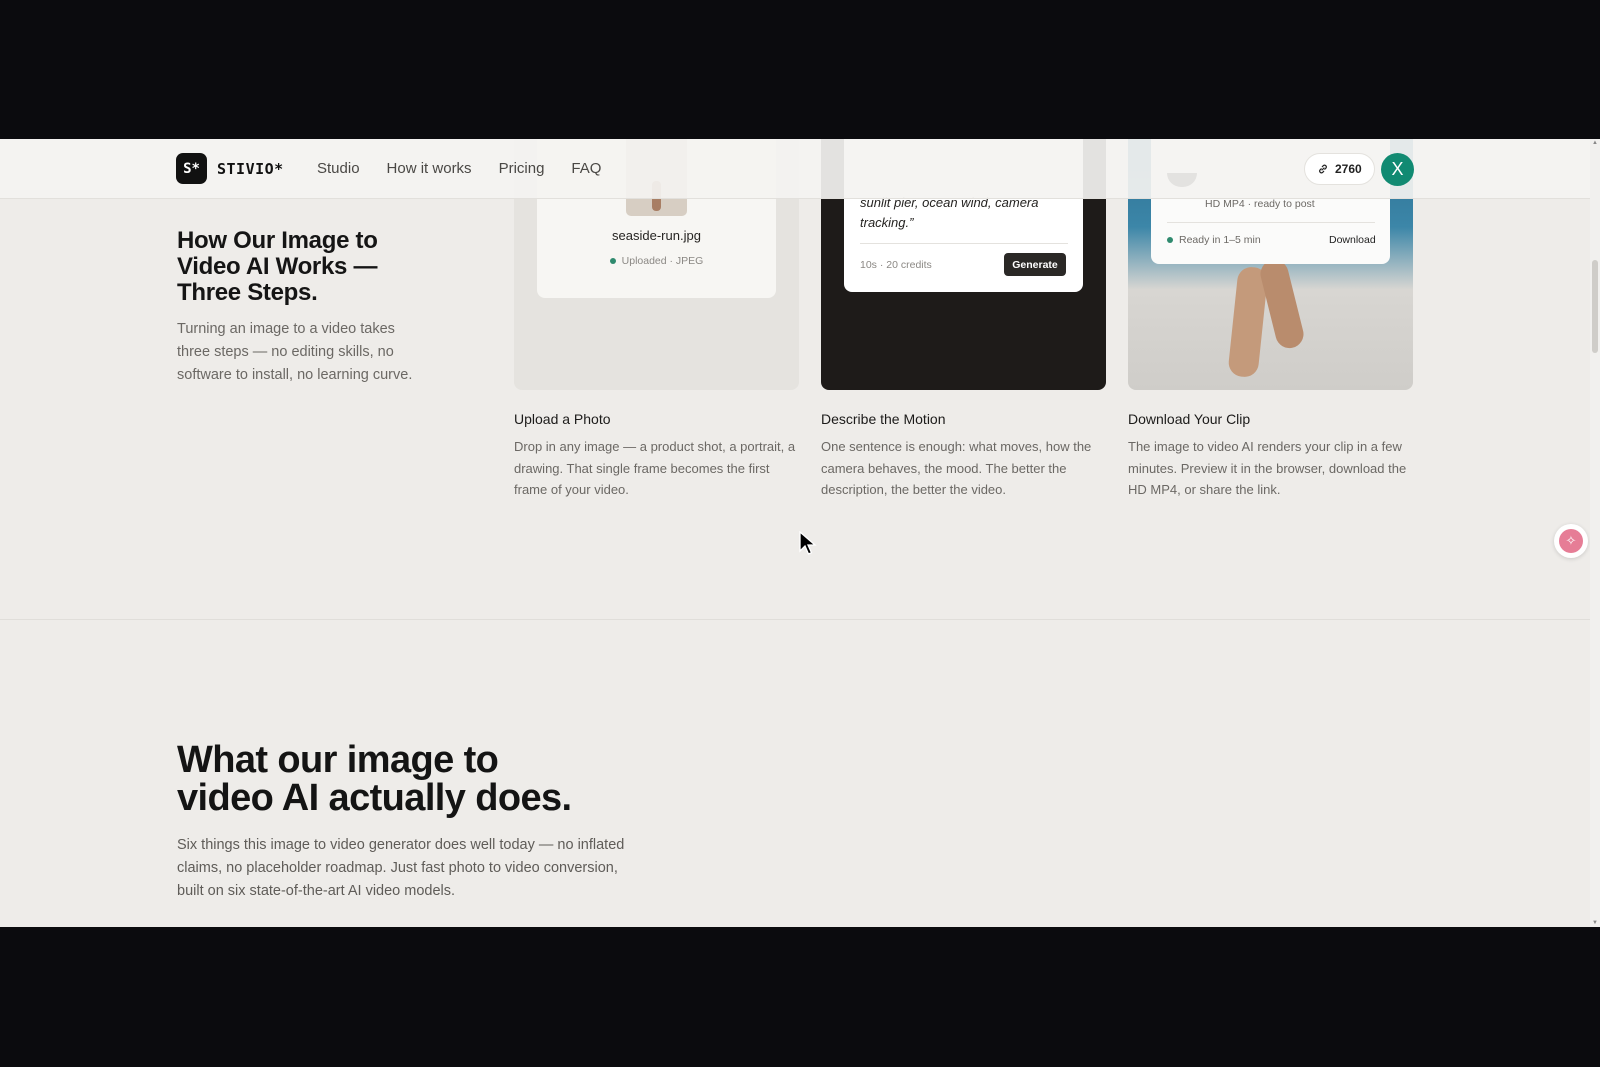 This screenshot has height=1067, width=1600. I want to click on scroll-thumb, so click(1595, 306).